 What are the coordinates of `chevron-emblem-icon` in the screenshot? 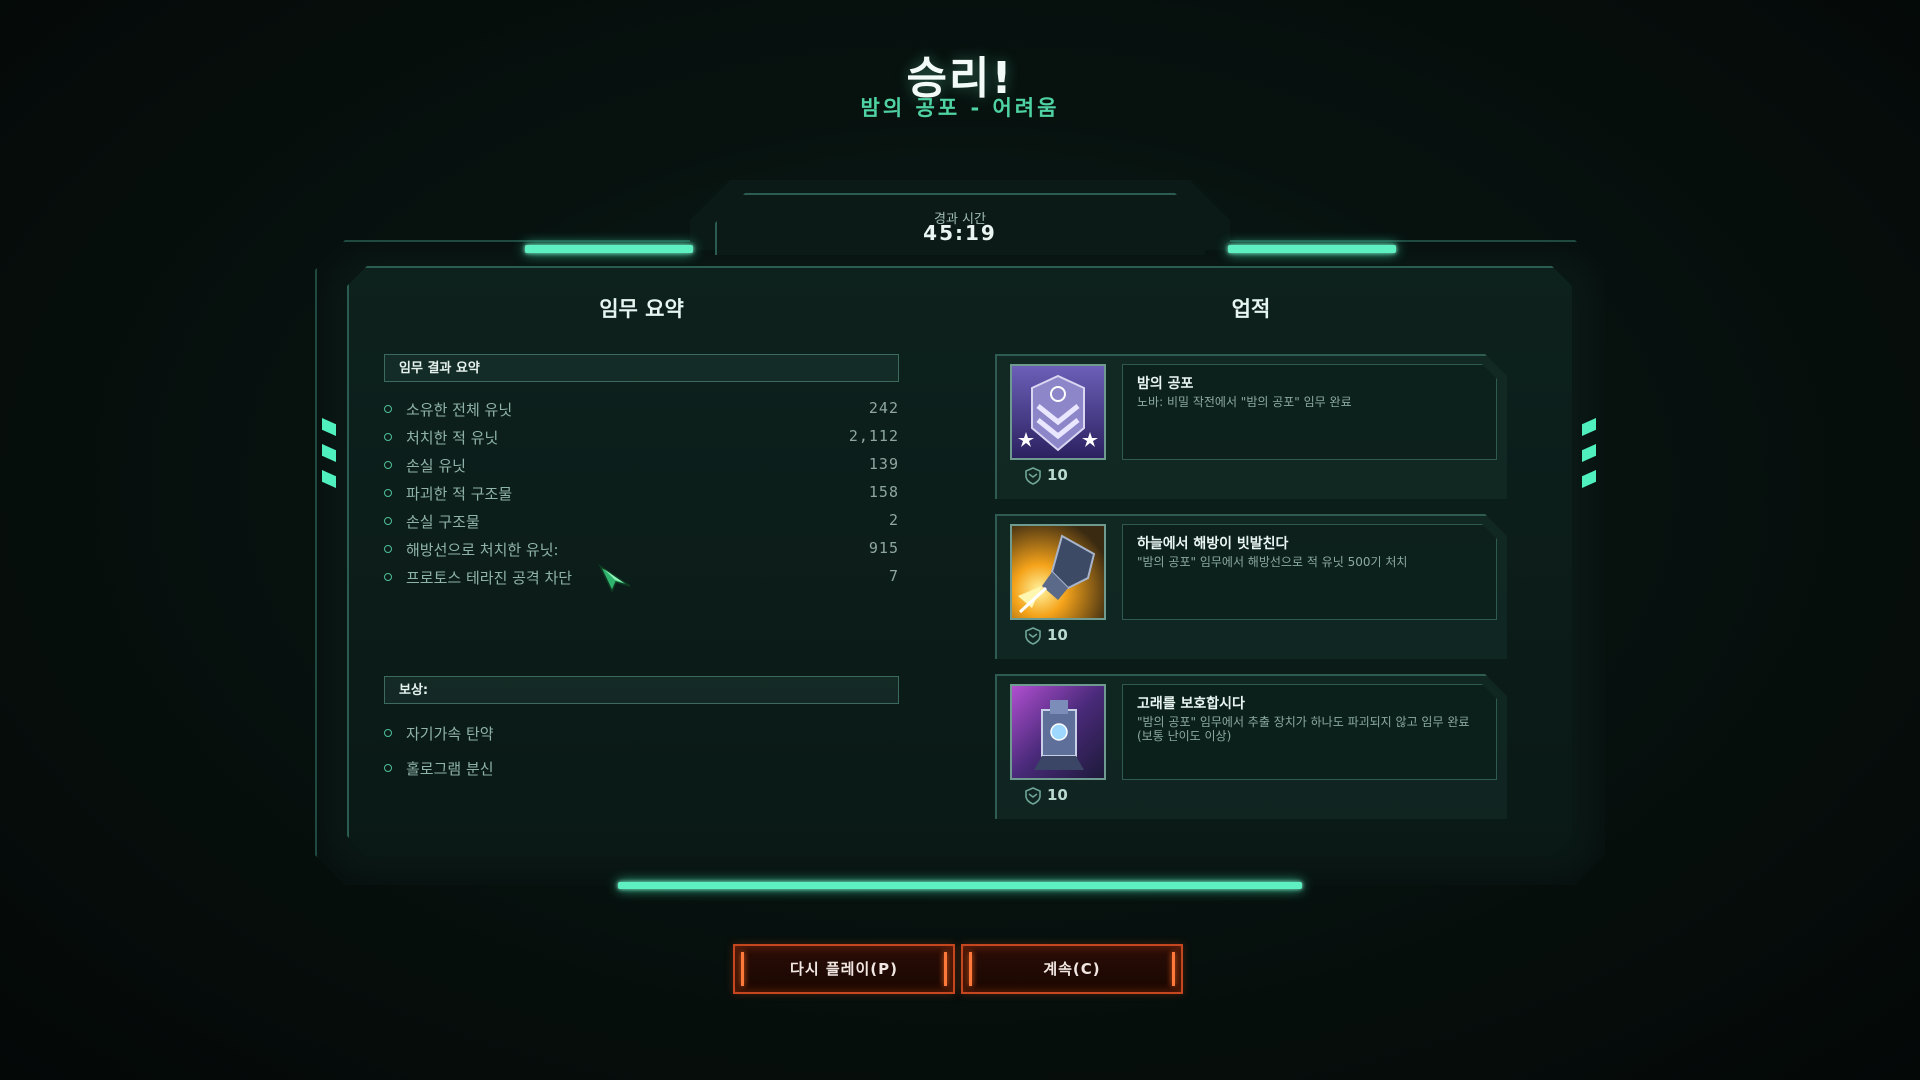 It's located at (1058, 412).